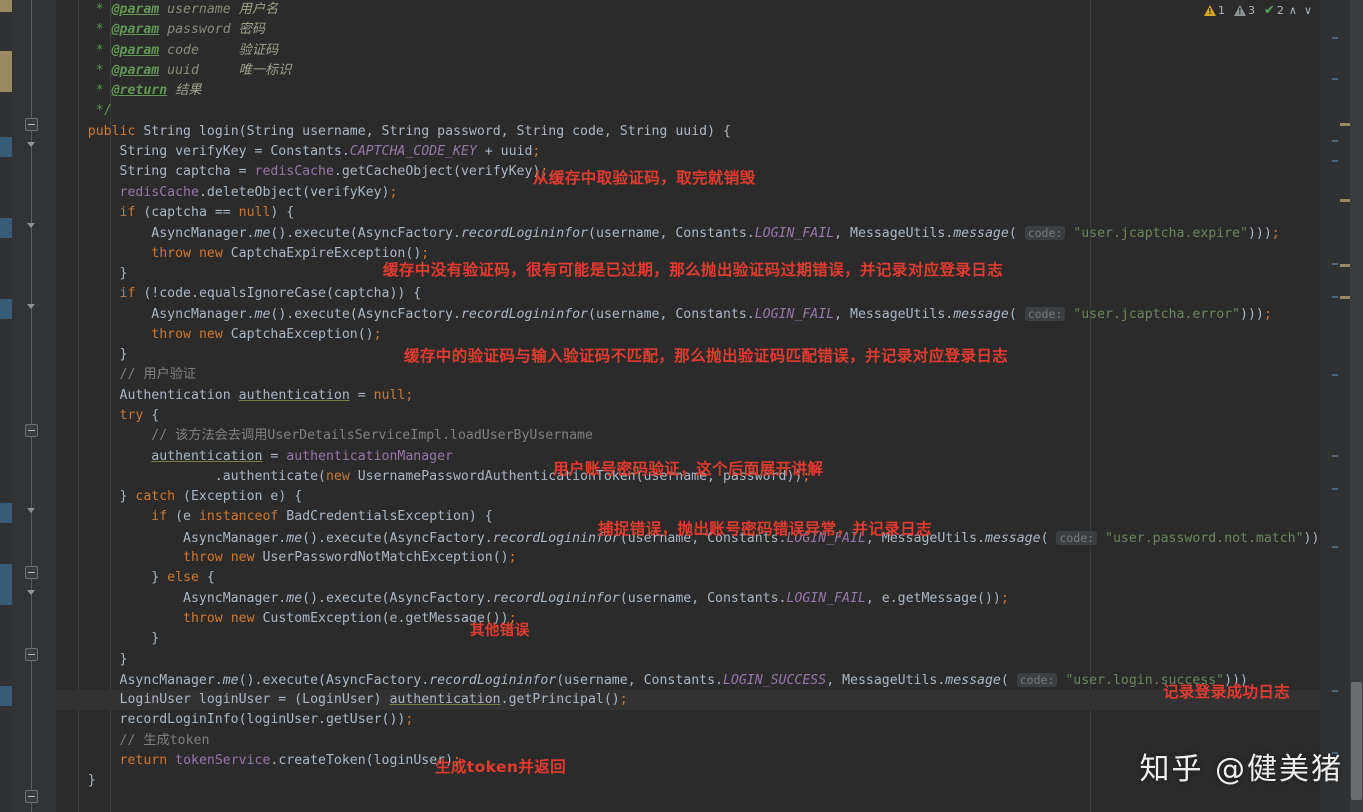 The height and width of the screenshot is (812, 1363). I want to click on code-line: } else {, so click(688, 578).